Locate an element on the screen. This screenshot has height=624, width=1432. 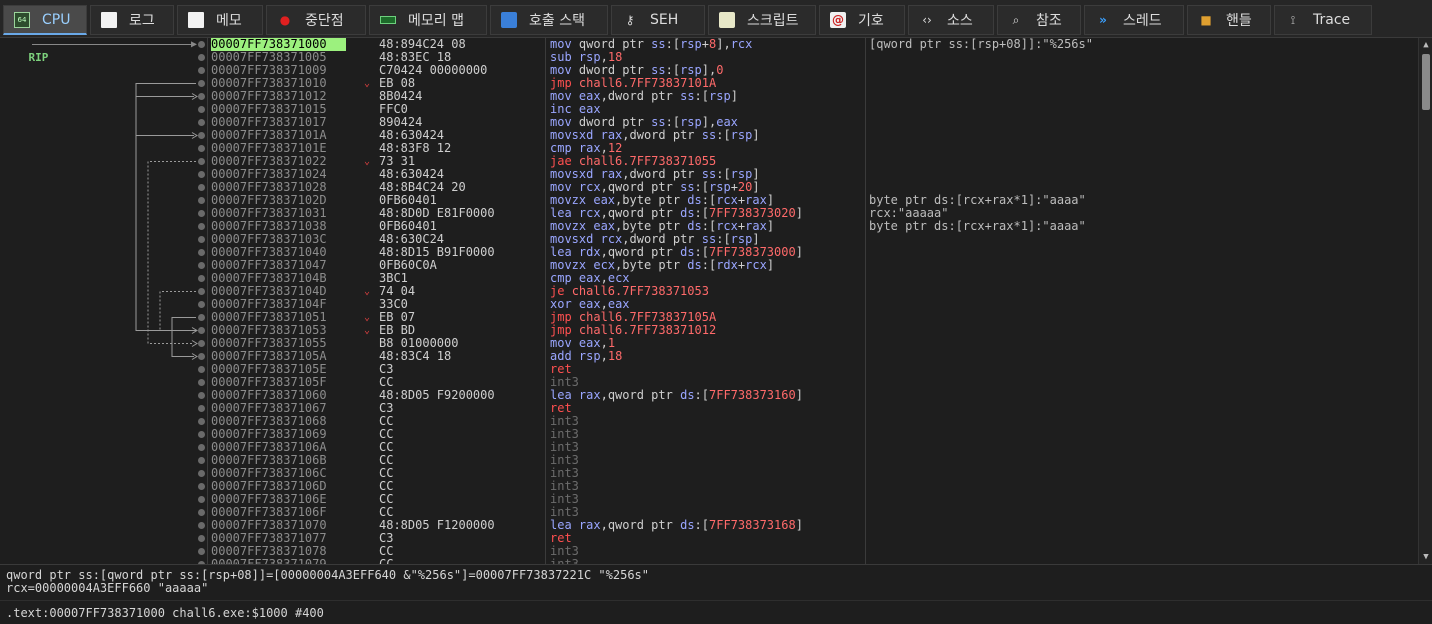
tab-notes: 메모 is located at coordinates (220, 20).